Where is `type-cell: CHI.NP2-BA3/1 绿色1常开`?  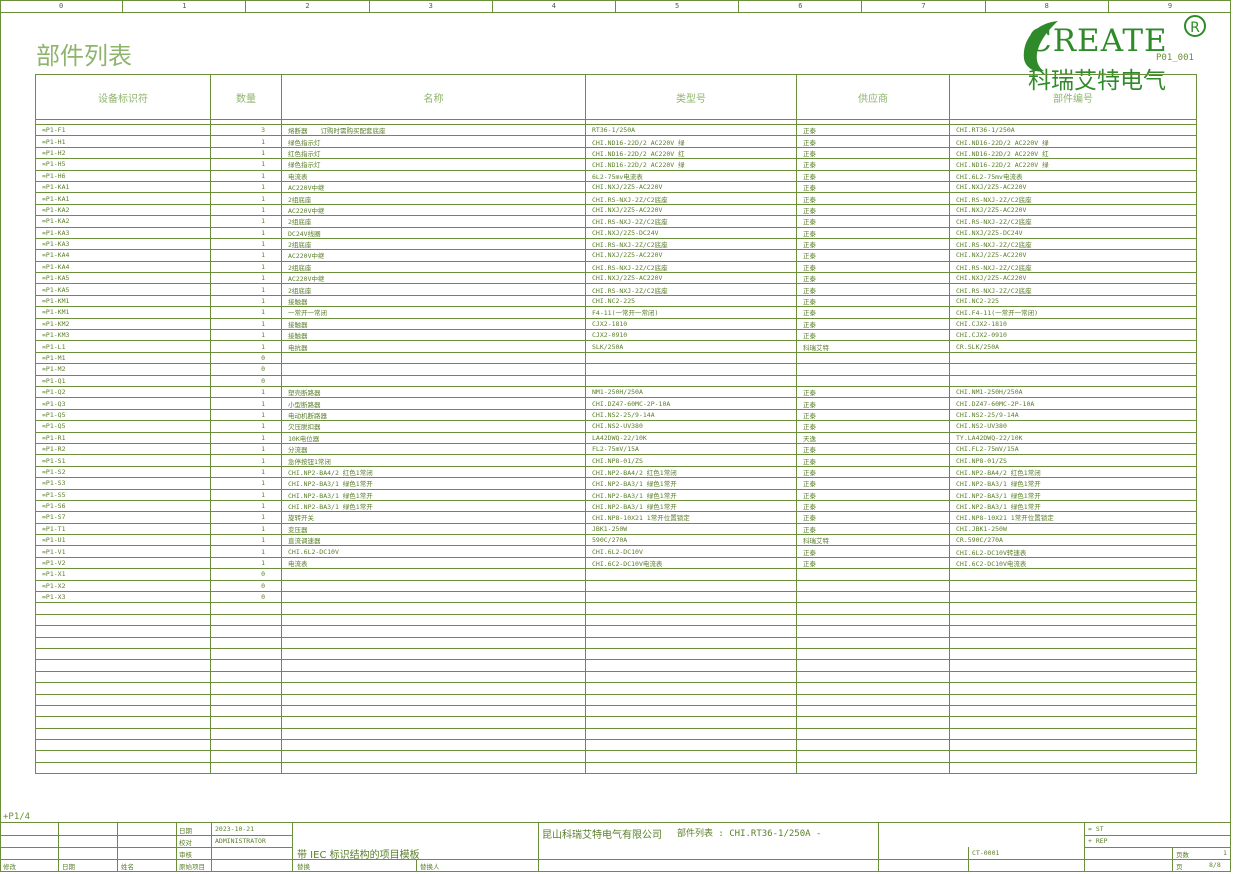
type-cell: CHI.NP2-BA3/1 绿色1常开 is located at coordinates (691, 506).